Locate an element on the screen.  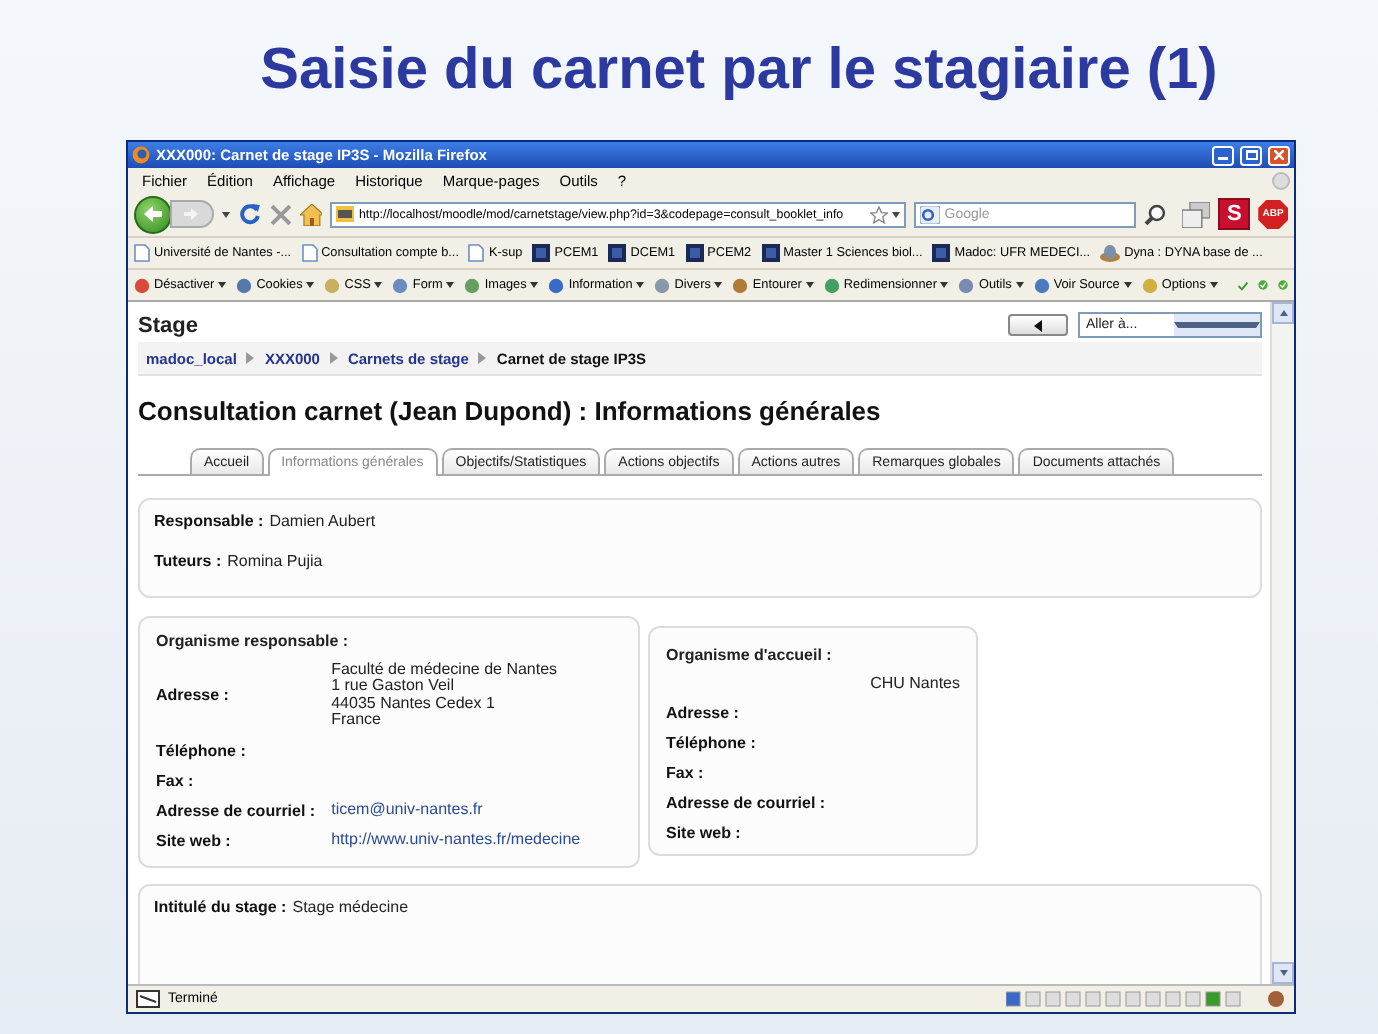
address-line: CHU Nantes is located at coordinates (915, 684).